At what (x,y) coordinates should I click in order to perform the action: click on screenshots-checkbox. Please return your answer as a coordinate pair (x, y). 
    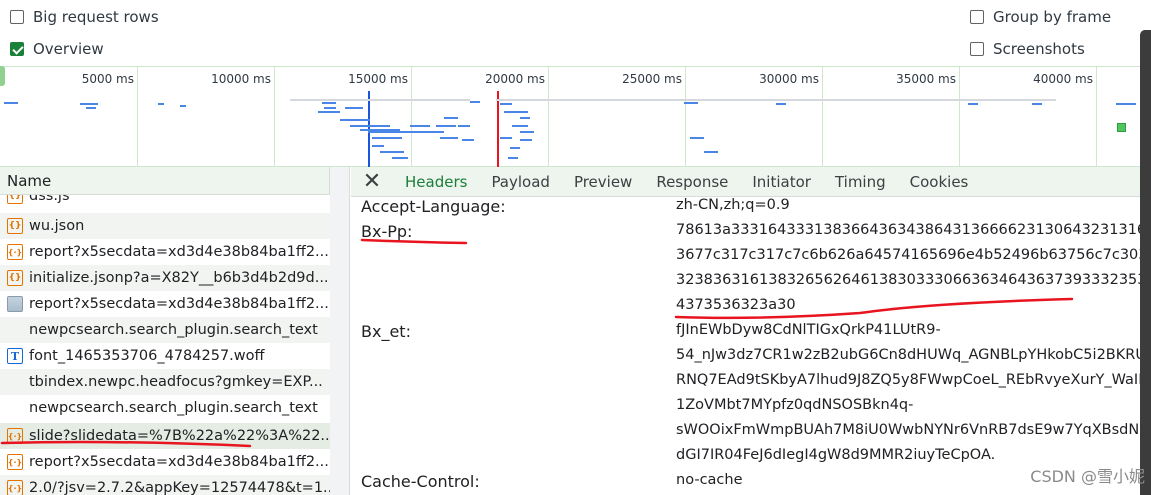
    Looking at the image, I should click on (977, 49).